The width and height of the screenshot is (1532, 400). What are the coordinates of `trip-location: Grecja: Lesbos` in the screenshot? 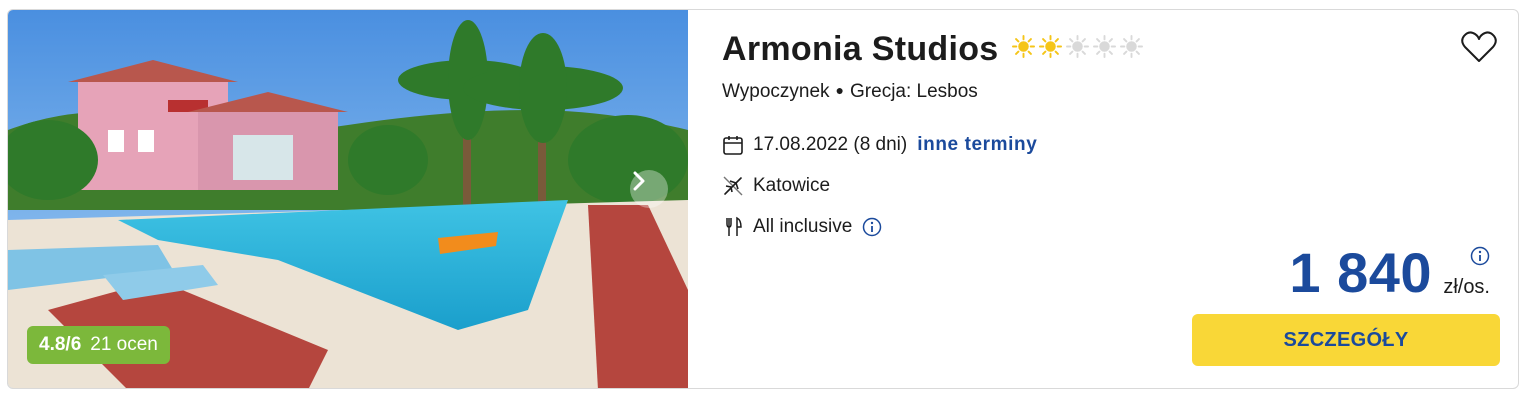 It's located at (914, 91).